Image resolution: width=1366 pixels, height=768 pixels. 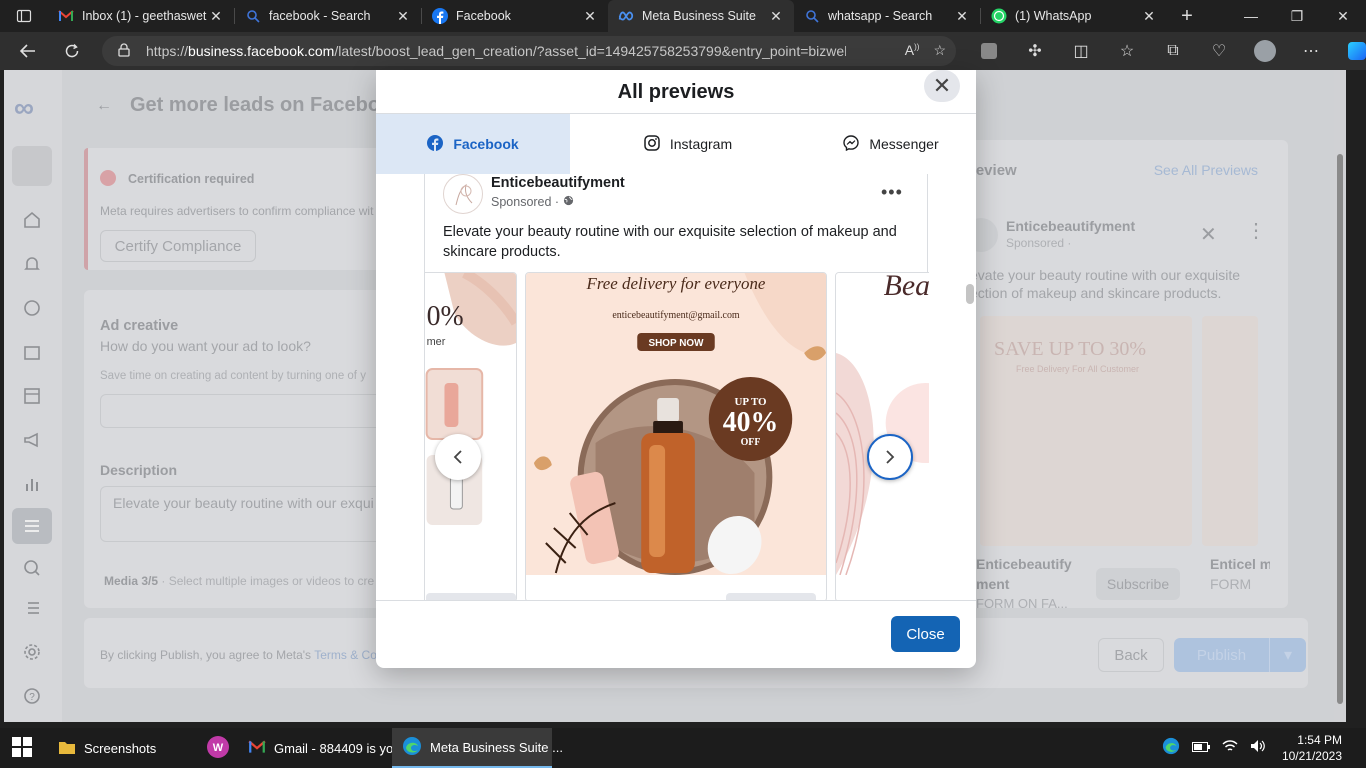 What do you see at coordinates (1222, 655) in the screenshot?
I see `publish-button: Publish` at bounding box center [1222, 655].